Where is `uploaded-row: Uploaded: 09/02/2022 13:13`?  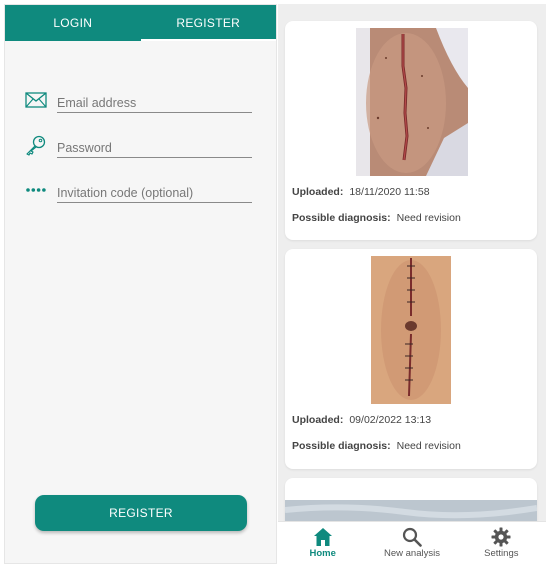 uploaded-row: Uploaded: 09/02/2022 13:13 is located at coordinates (361, 420).